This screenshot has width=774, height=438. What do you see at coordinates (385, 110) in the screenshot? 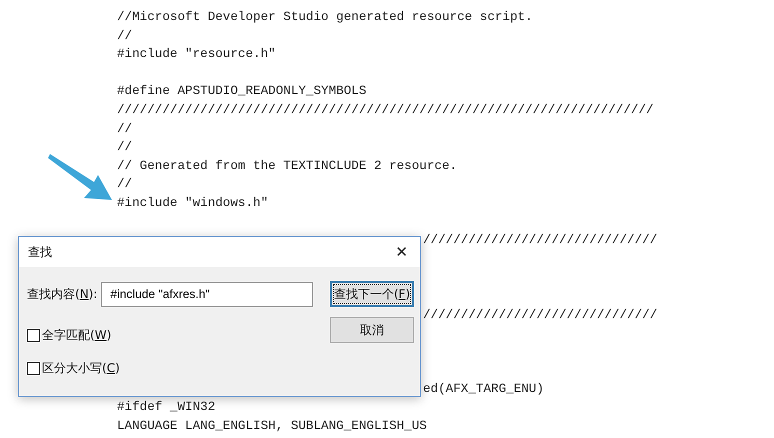
I see `code-line: ///////////////////////////////////////////////////////////////////////` at bounding box center [385, 110].